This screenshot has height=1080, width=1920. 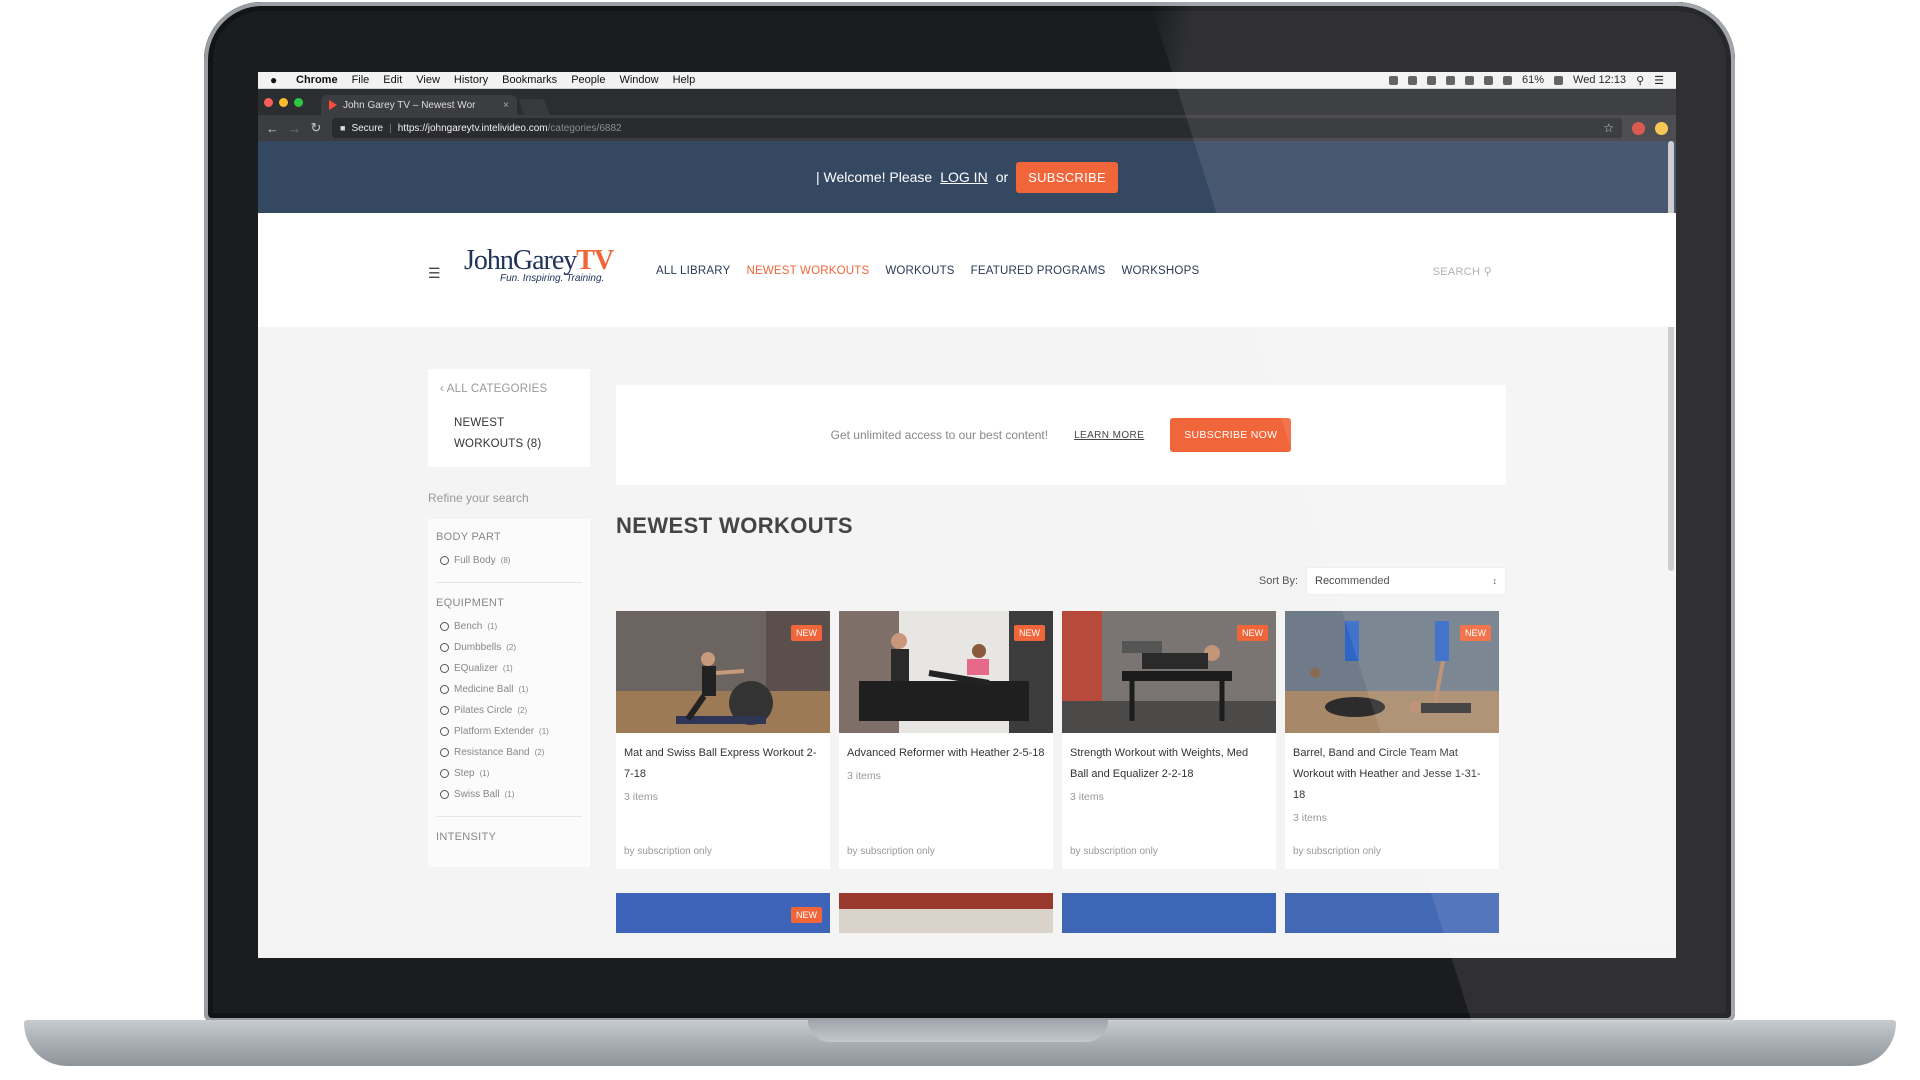 I want to click on welcome-bar: | Welcome! Please LOG IN or SUBSCRIBE, so click(x=967, y=177).